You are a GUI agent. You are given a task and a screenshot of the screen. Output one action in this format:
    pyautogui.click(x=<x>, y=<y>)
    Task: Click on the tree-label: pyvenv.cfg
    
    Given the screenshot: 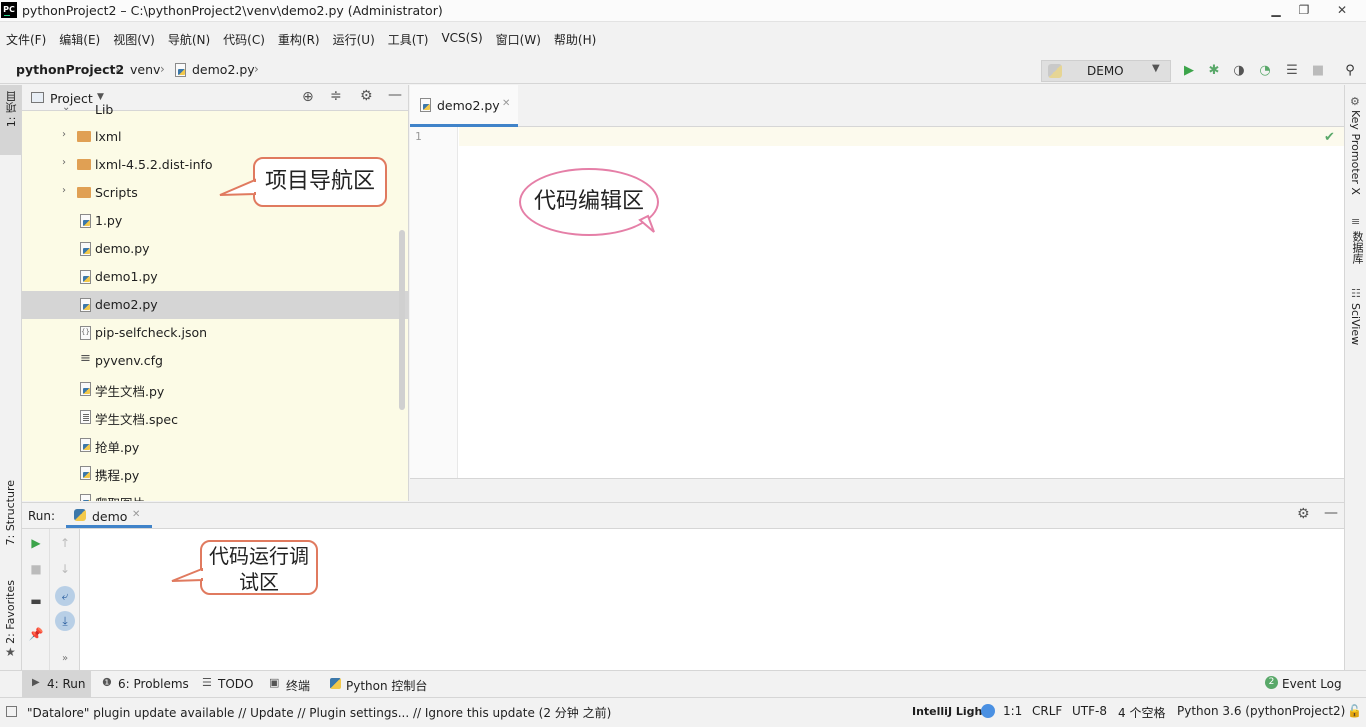 What is the action you would take?
    pyautogui.click(x=129, y=360)
    